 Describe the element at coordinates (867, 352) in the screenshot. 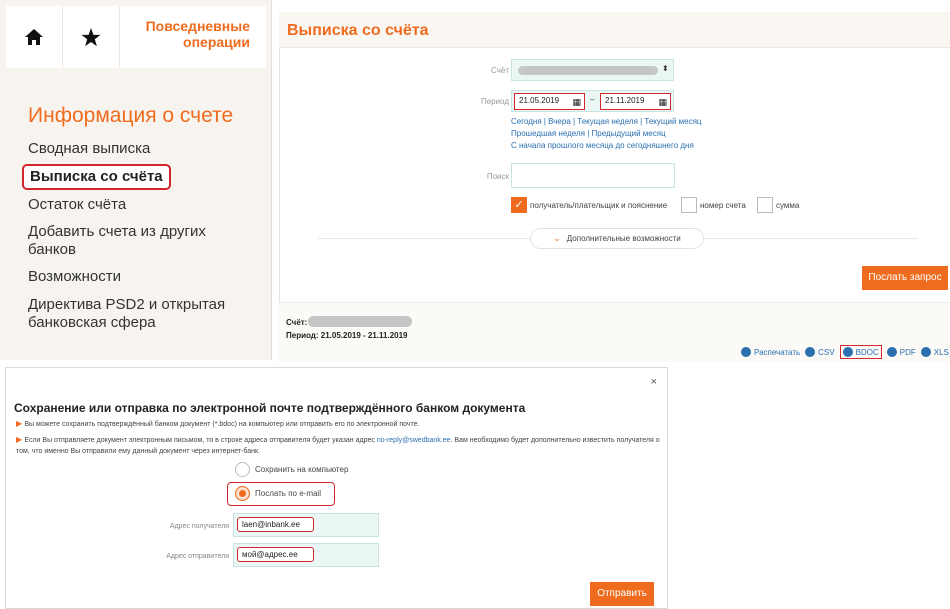

I see `bdoc-label: BDOC` at that location.